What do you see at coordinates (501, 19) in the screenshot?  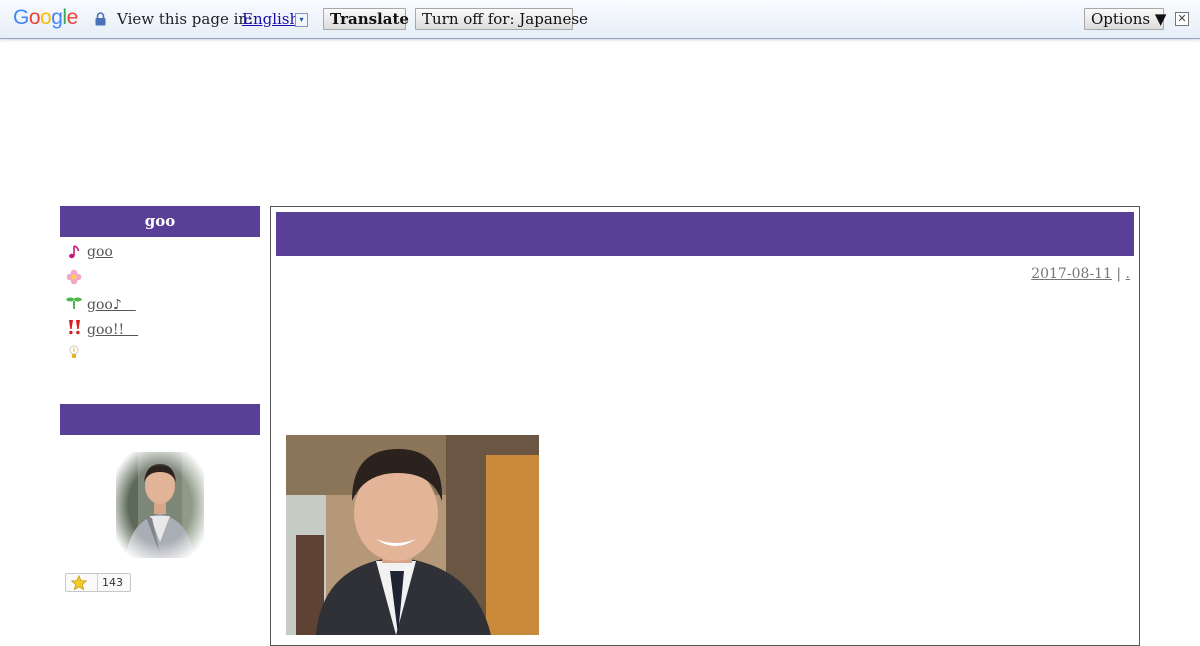 I see `turn-off-button: Turn off for: Japanese` at bounding box center [501, 19].